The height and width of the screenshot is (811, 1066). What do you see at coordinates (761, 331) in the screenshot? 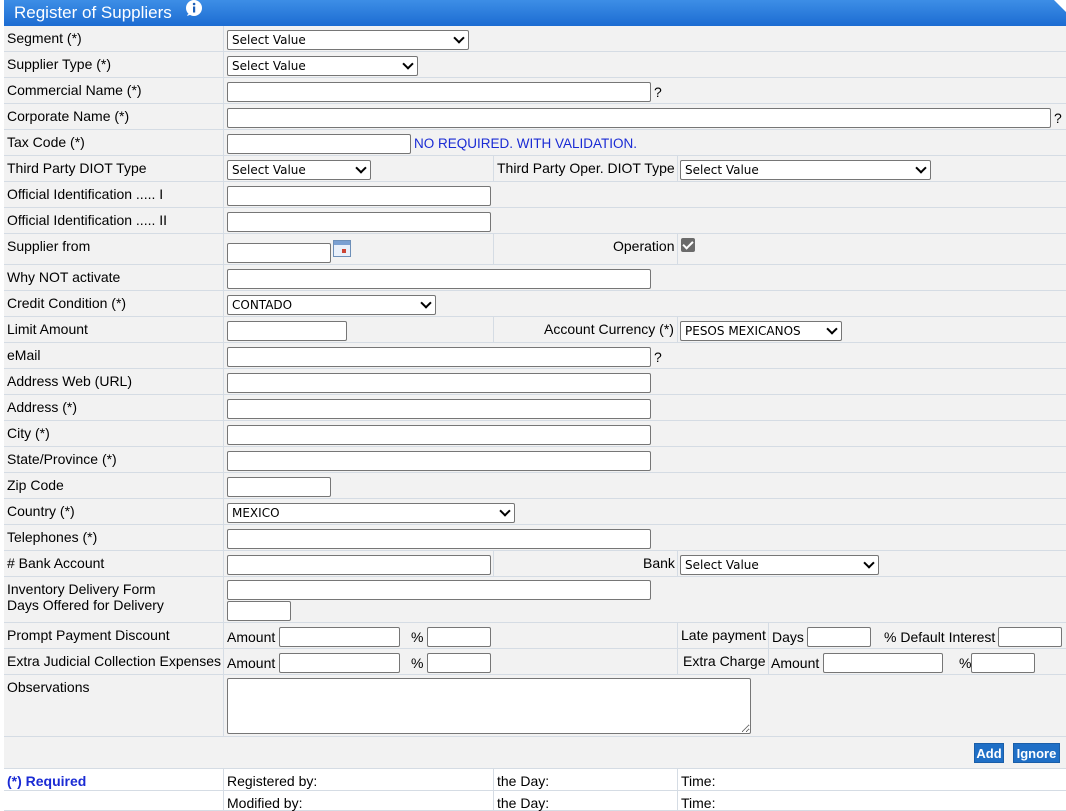
I see `account-currency-select: PESOS MEXICANOS` at bounding box center [761, 331].